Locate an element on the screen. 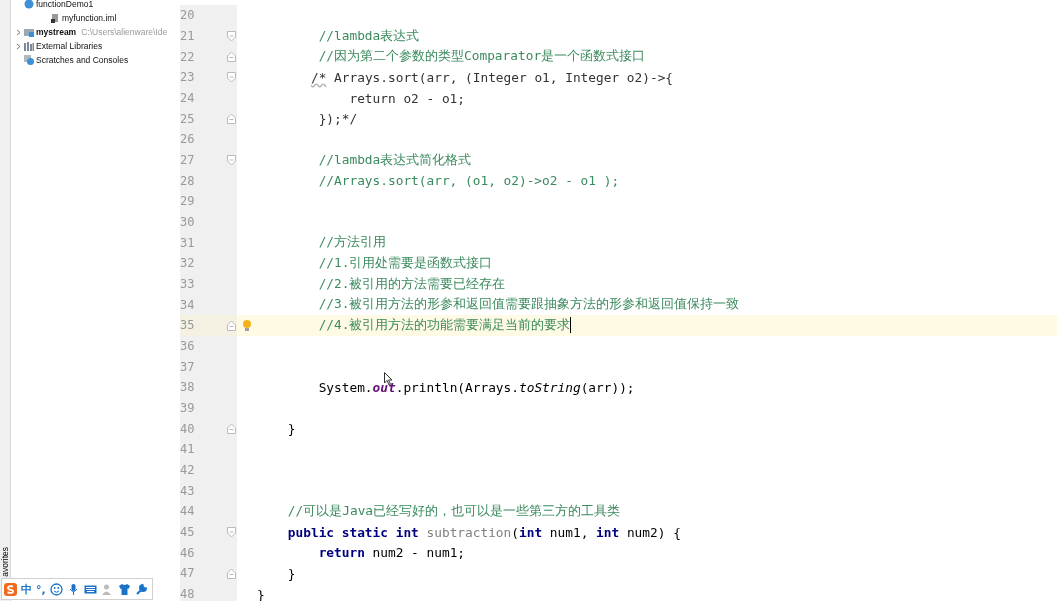 The width and height of the screenshot is (1057, 601). code-line: //3.被引用方法的形参和返回值需要跟抽象方法的形参和返回值保持一致 is located at coordinates (528, 305).